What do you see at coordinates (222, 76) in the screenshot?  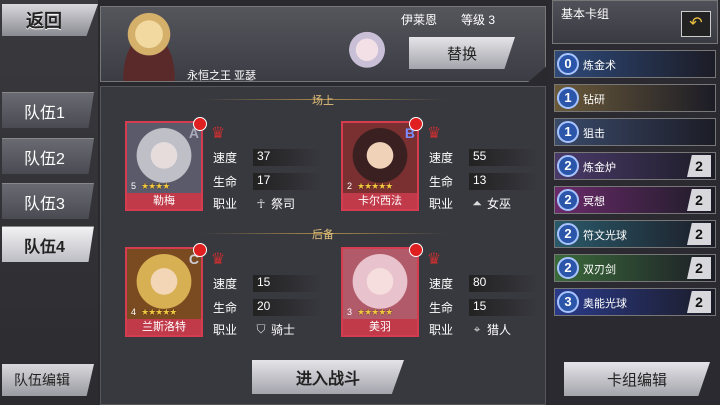 I see `leader-name: 永恒之王 亚瑟` at bounding box center [222, 76].